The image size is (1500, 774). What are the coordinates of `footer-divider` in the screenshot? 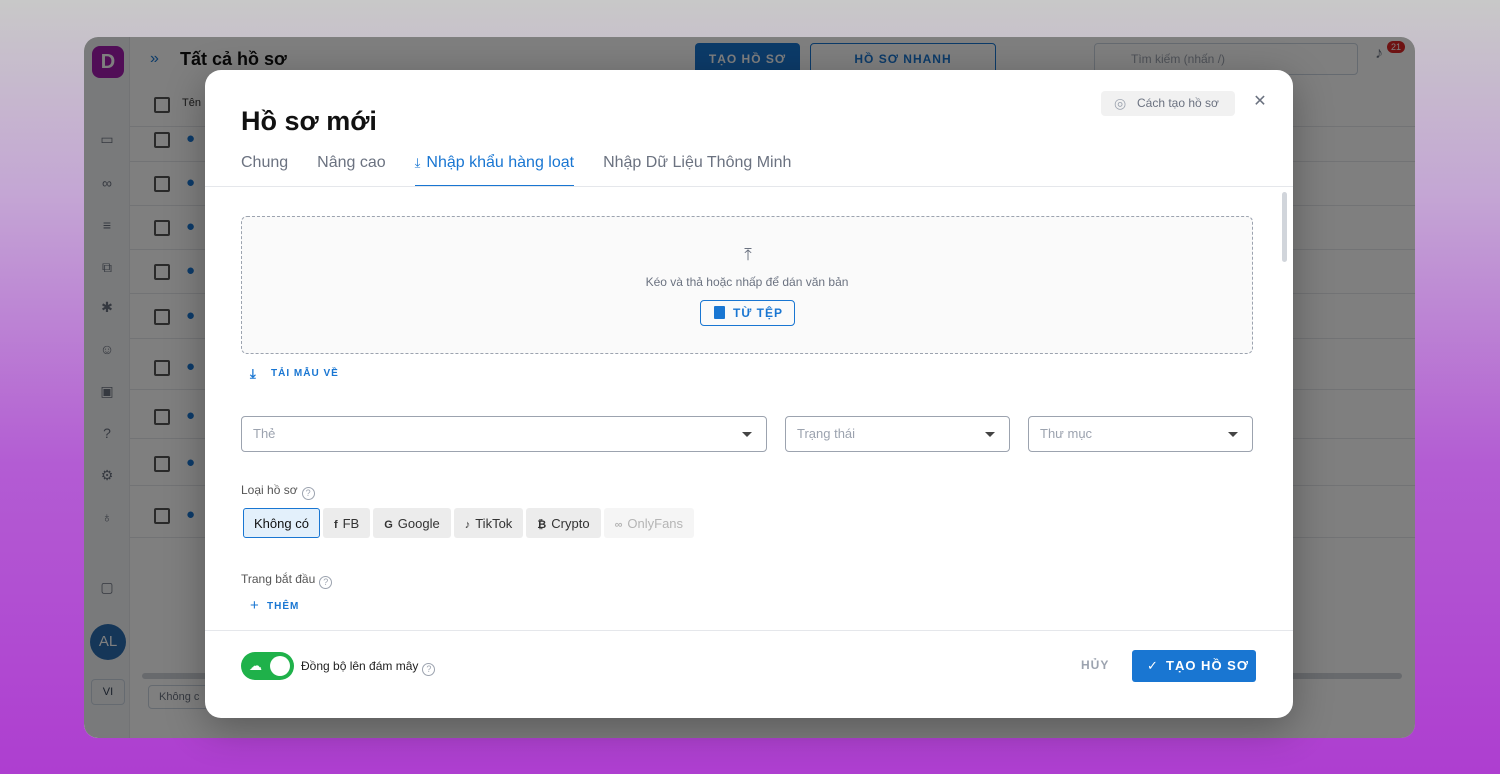 It's located at (749, 630).